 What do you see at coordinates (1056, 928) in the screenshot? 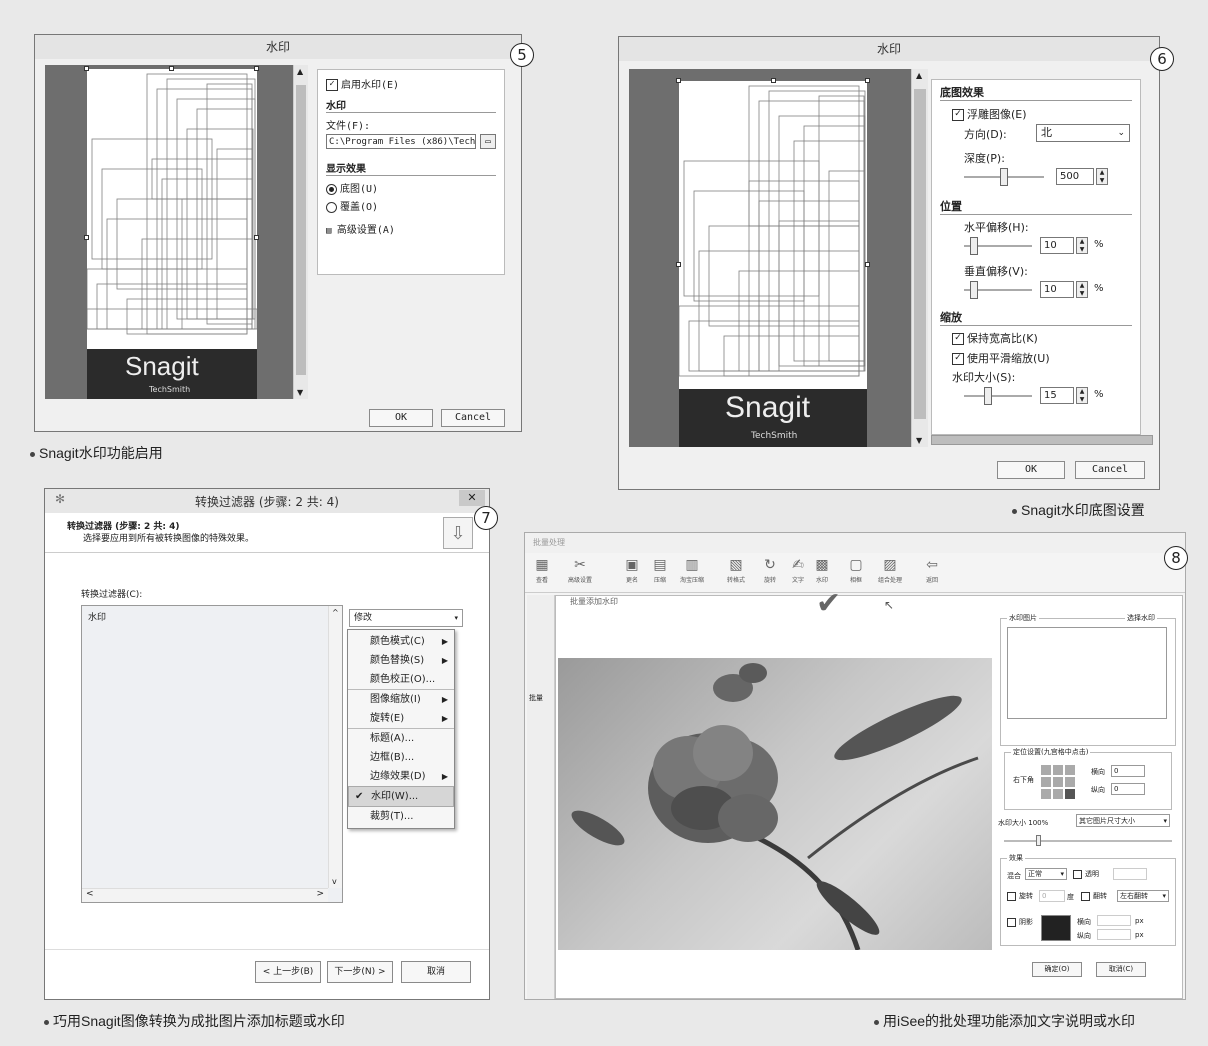
I see `shadow-color-swatch` at bounding box center [1056, 928].